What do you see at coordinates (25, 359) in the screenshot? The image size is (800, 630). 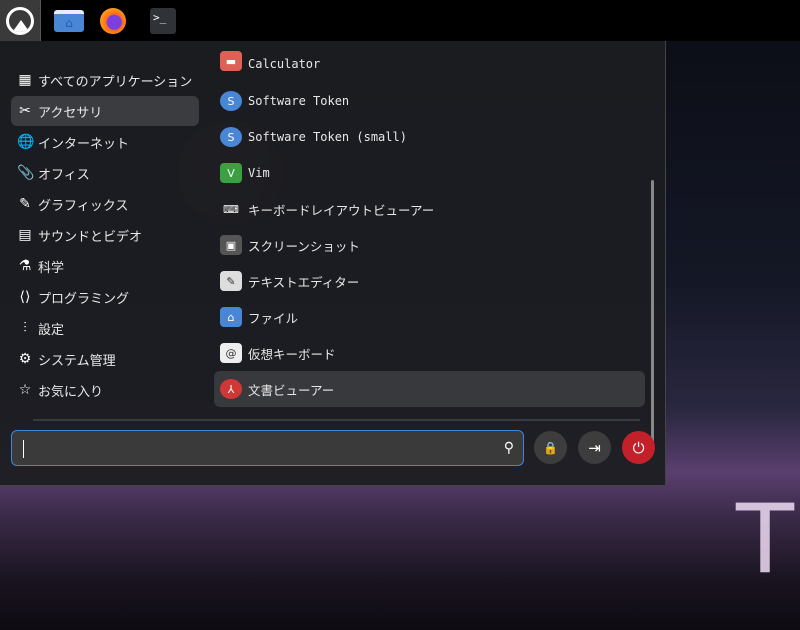 I see `gear-icon: ⚙` at bounding box center [25, 359].